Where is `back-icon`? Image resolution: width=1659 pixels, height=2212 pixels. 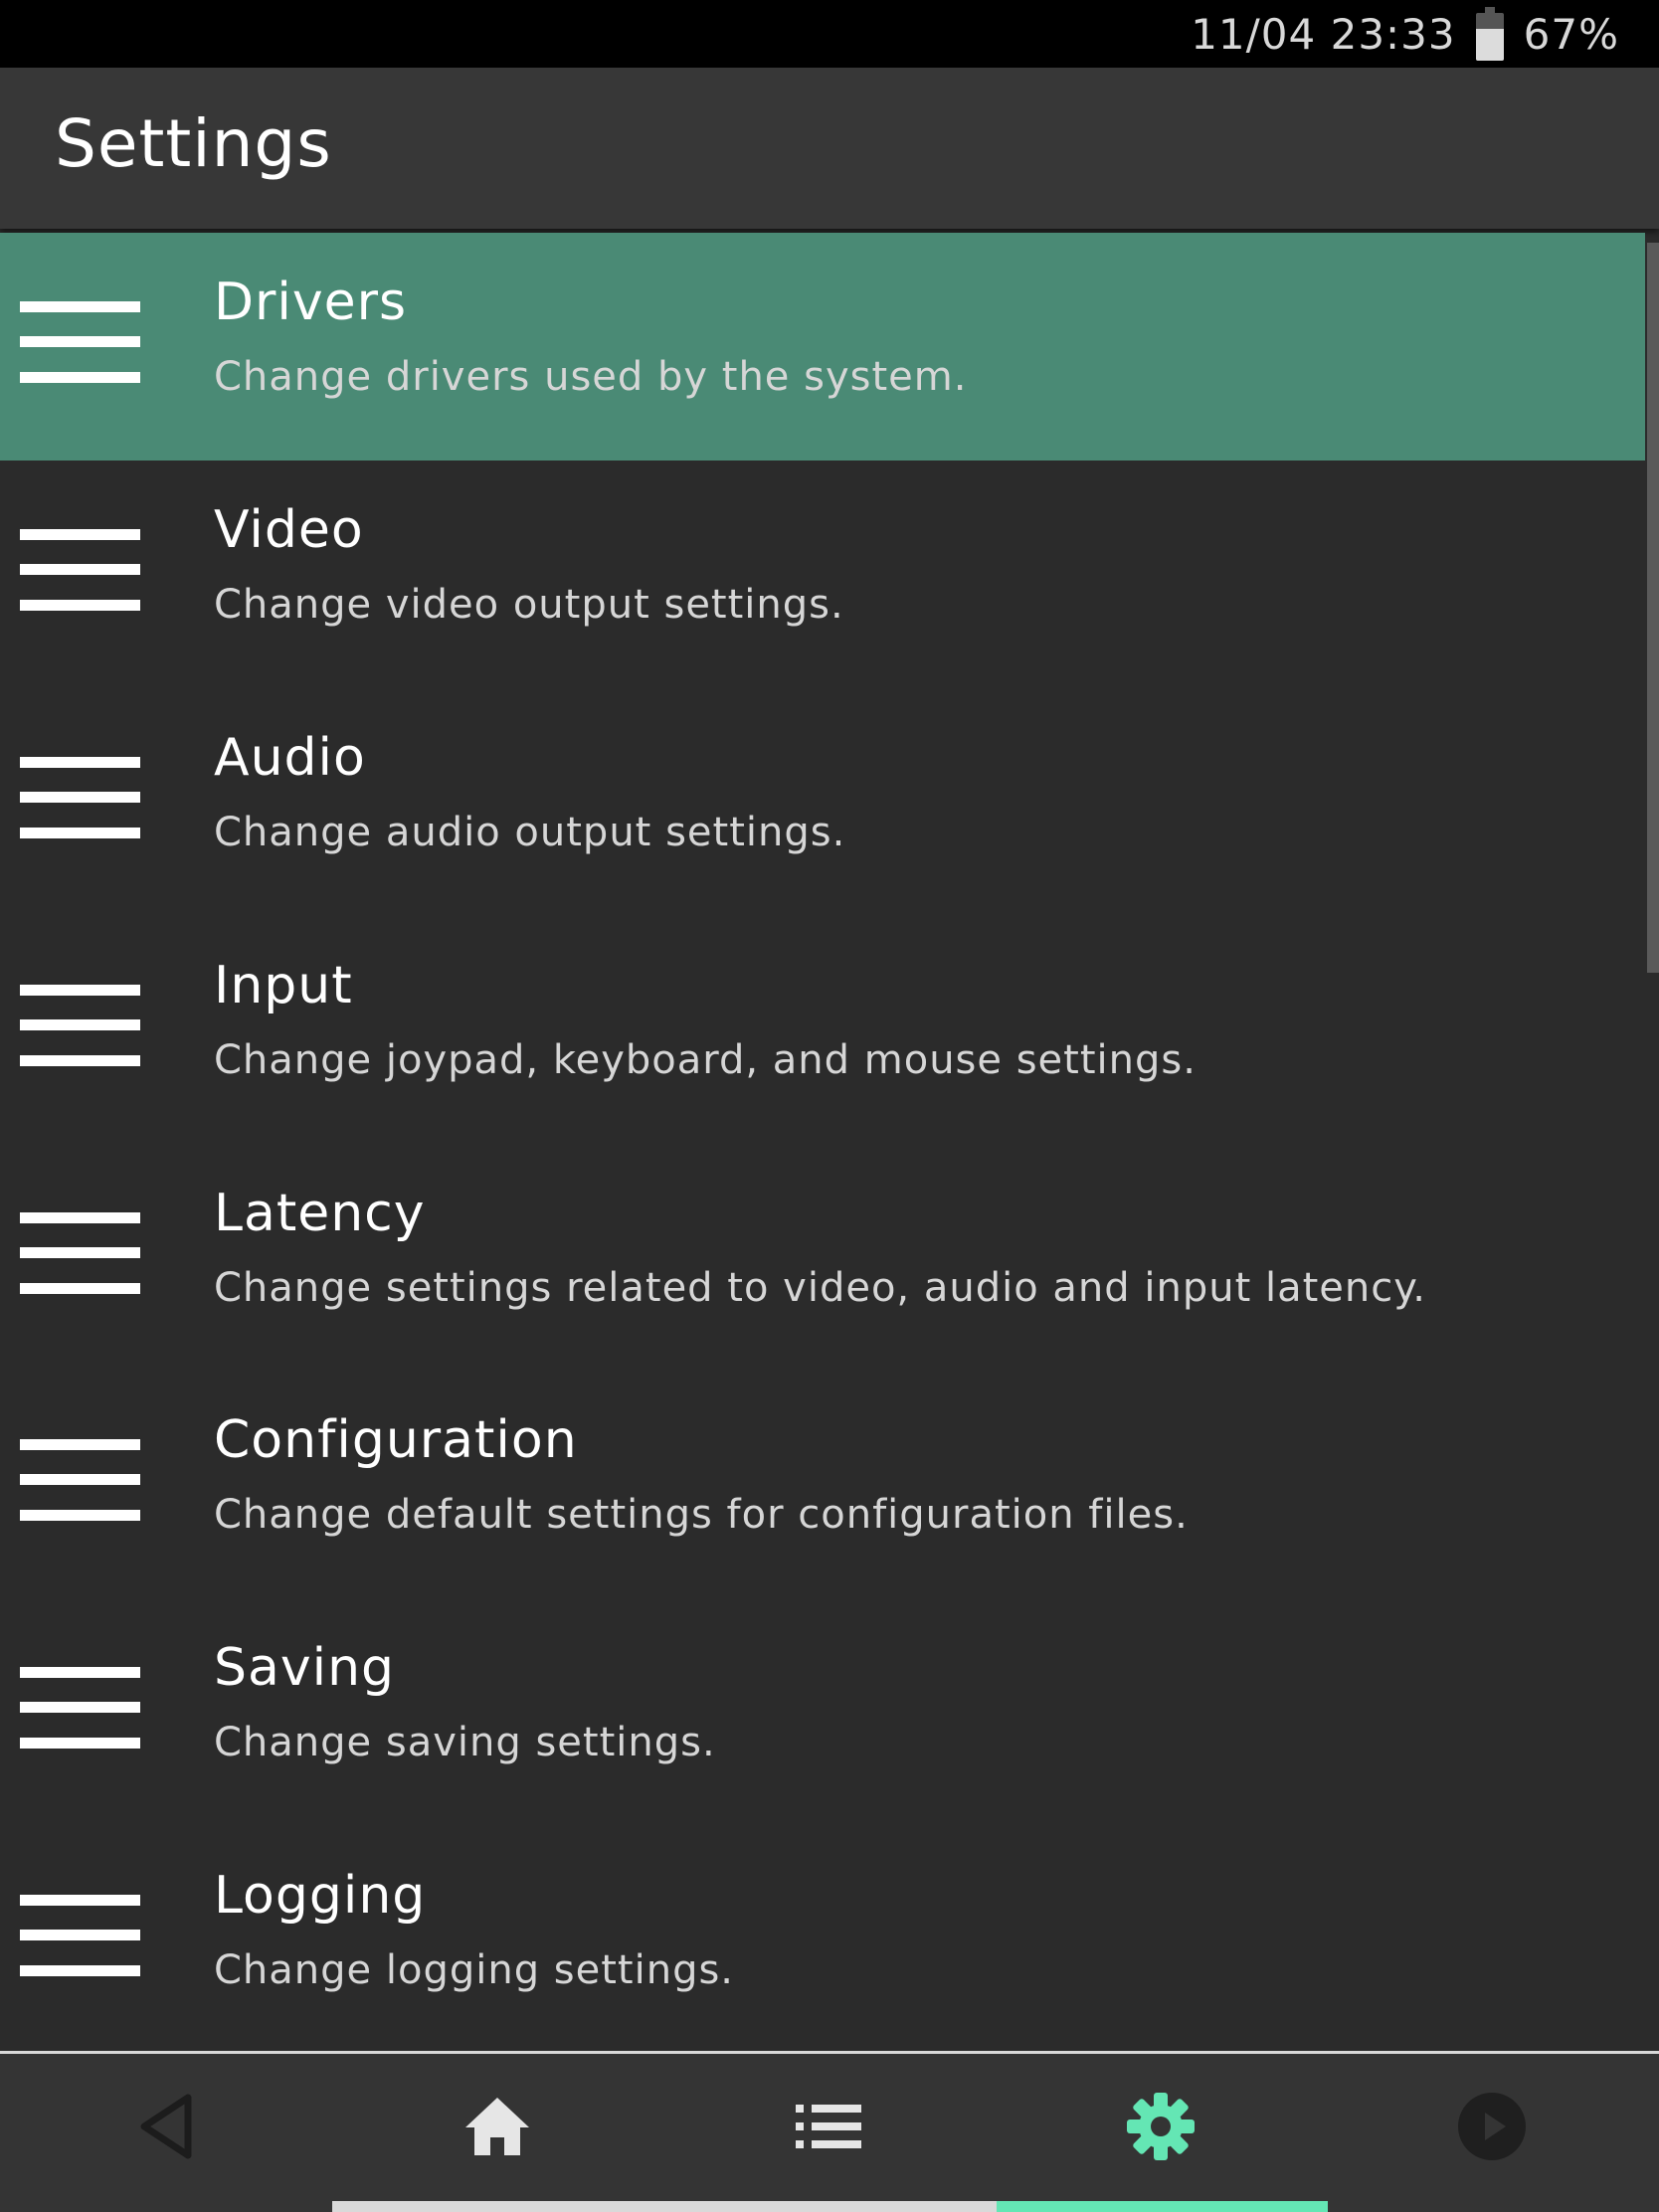 back-icon is located at coordinates (166, 2126).